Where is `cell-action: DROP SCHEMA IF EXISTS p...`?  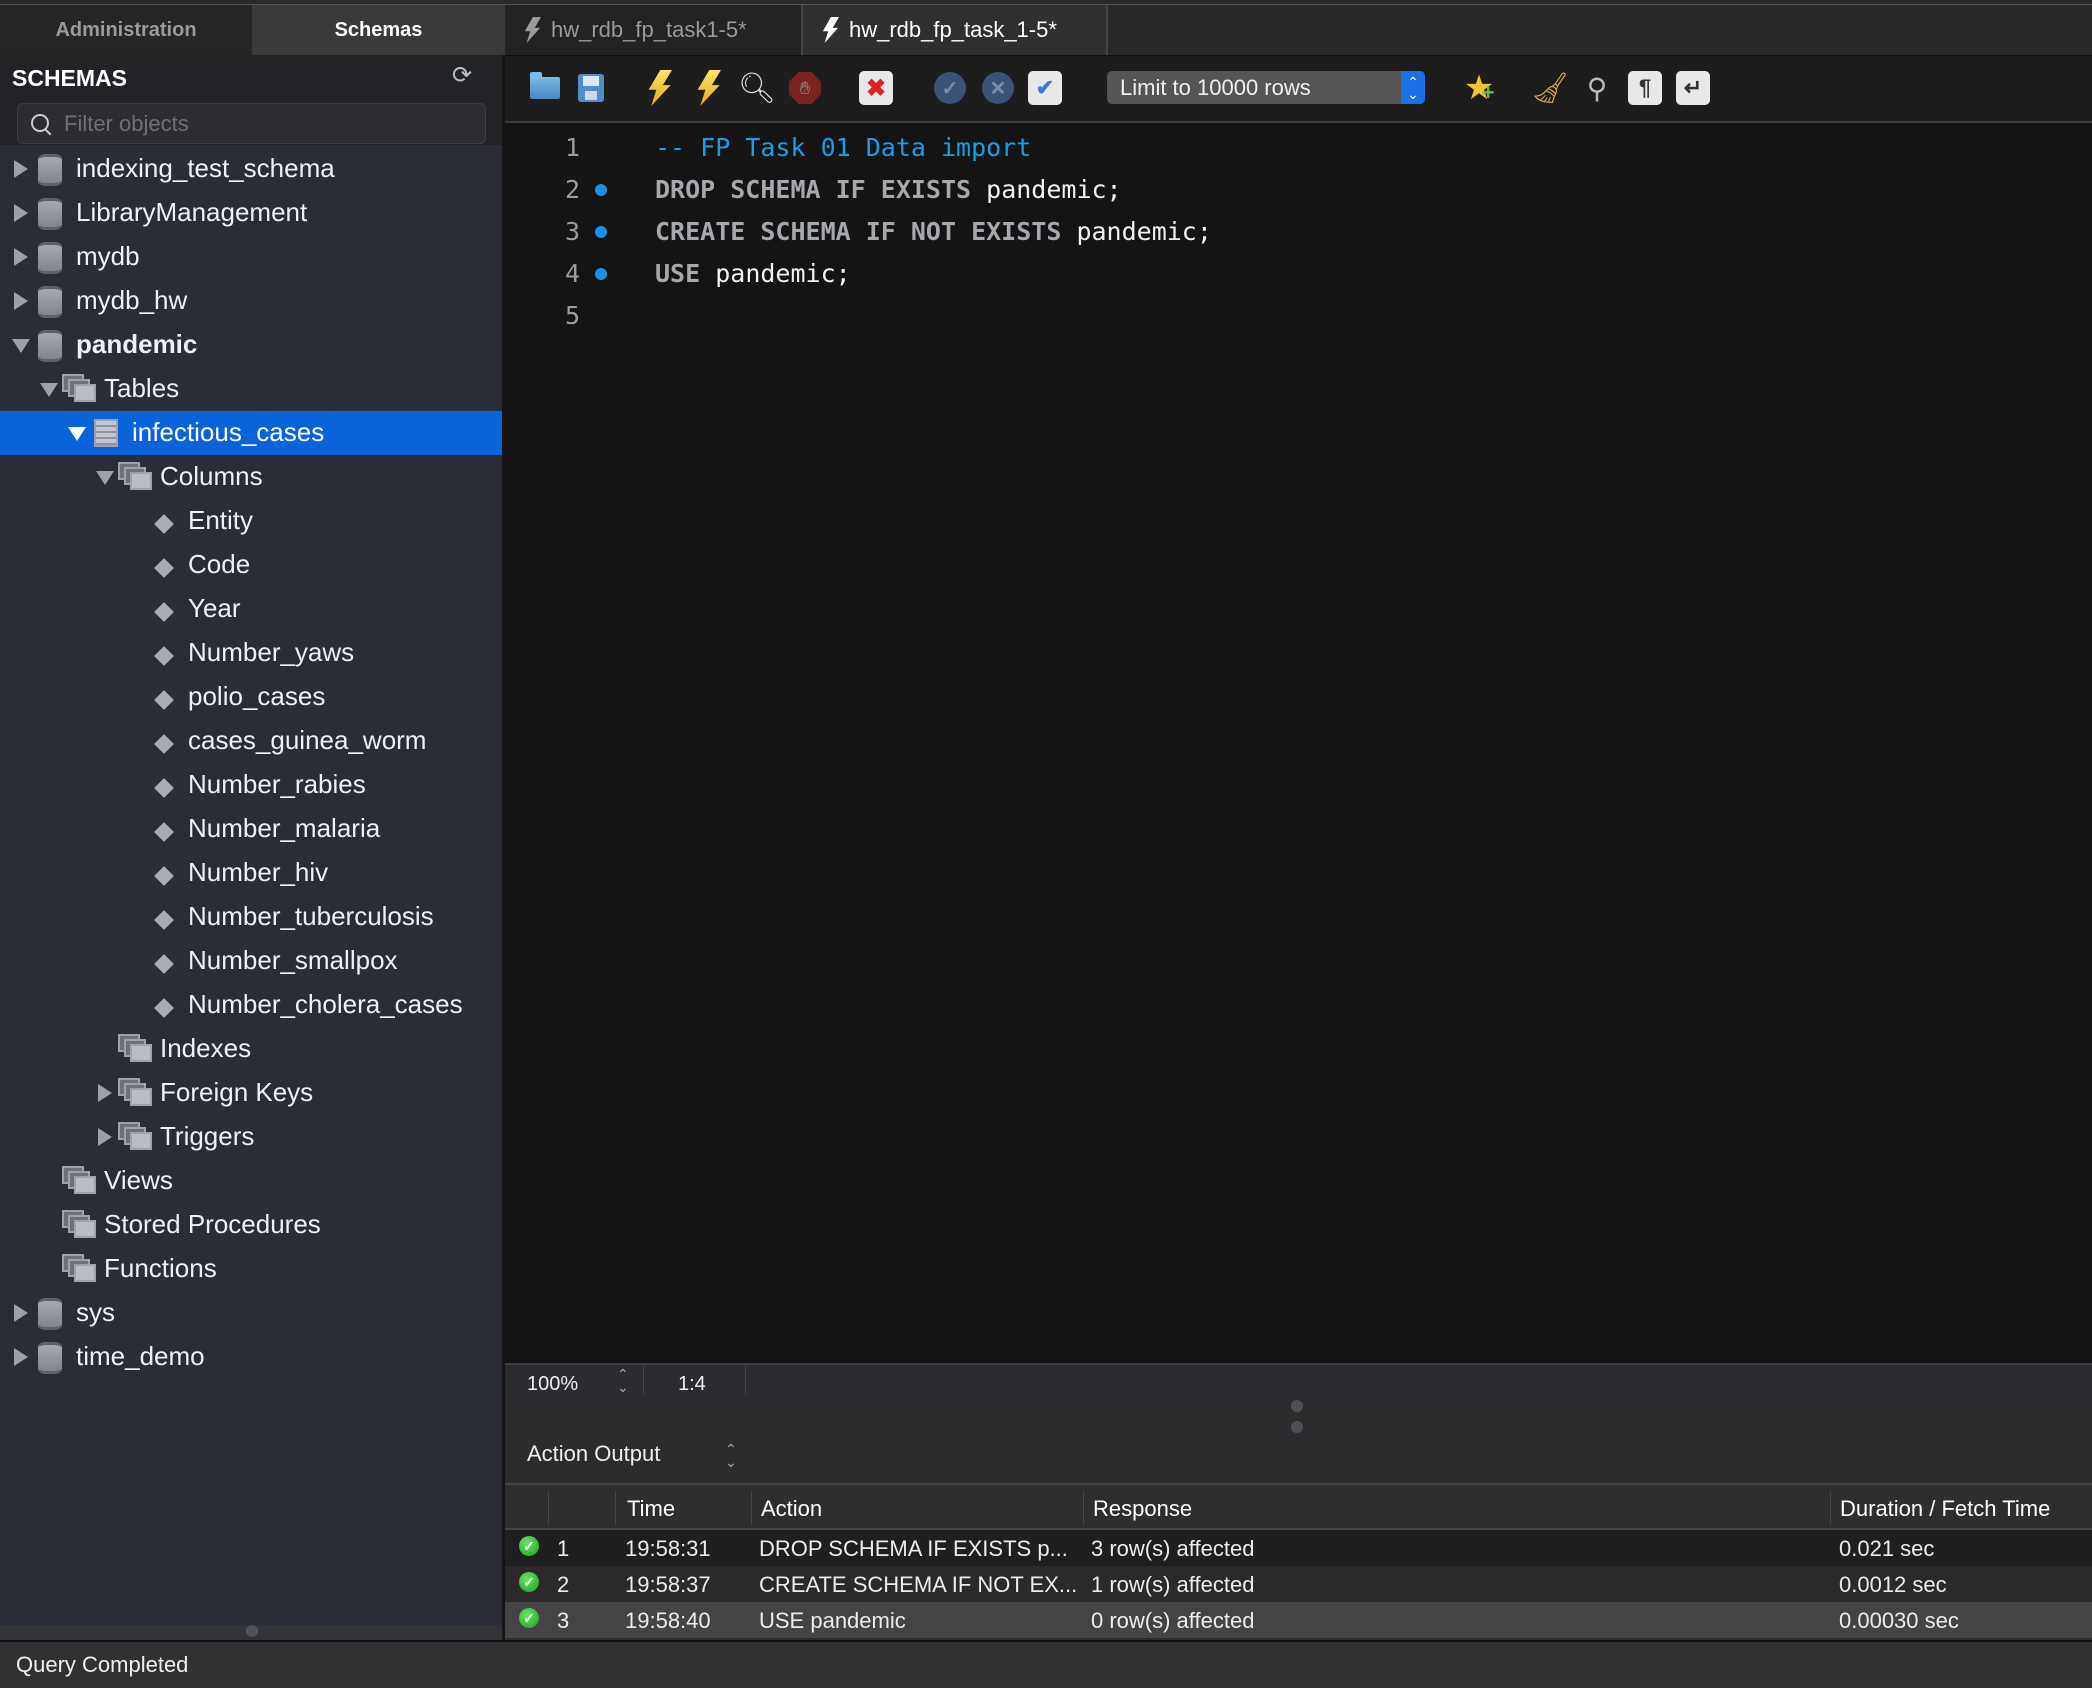 cell-action: DROP SCHEMA IF EXISTS p... is located at coordinates (913, 1548).